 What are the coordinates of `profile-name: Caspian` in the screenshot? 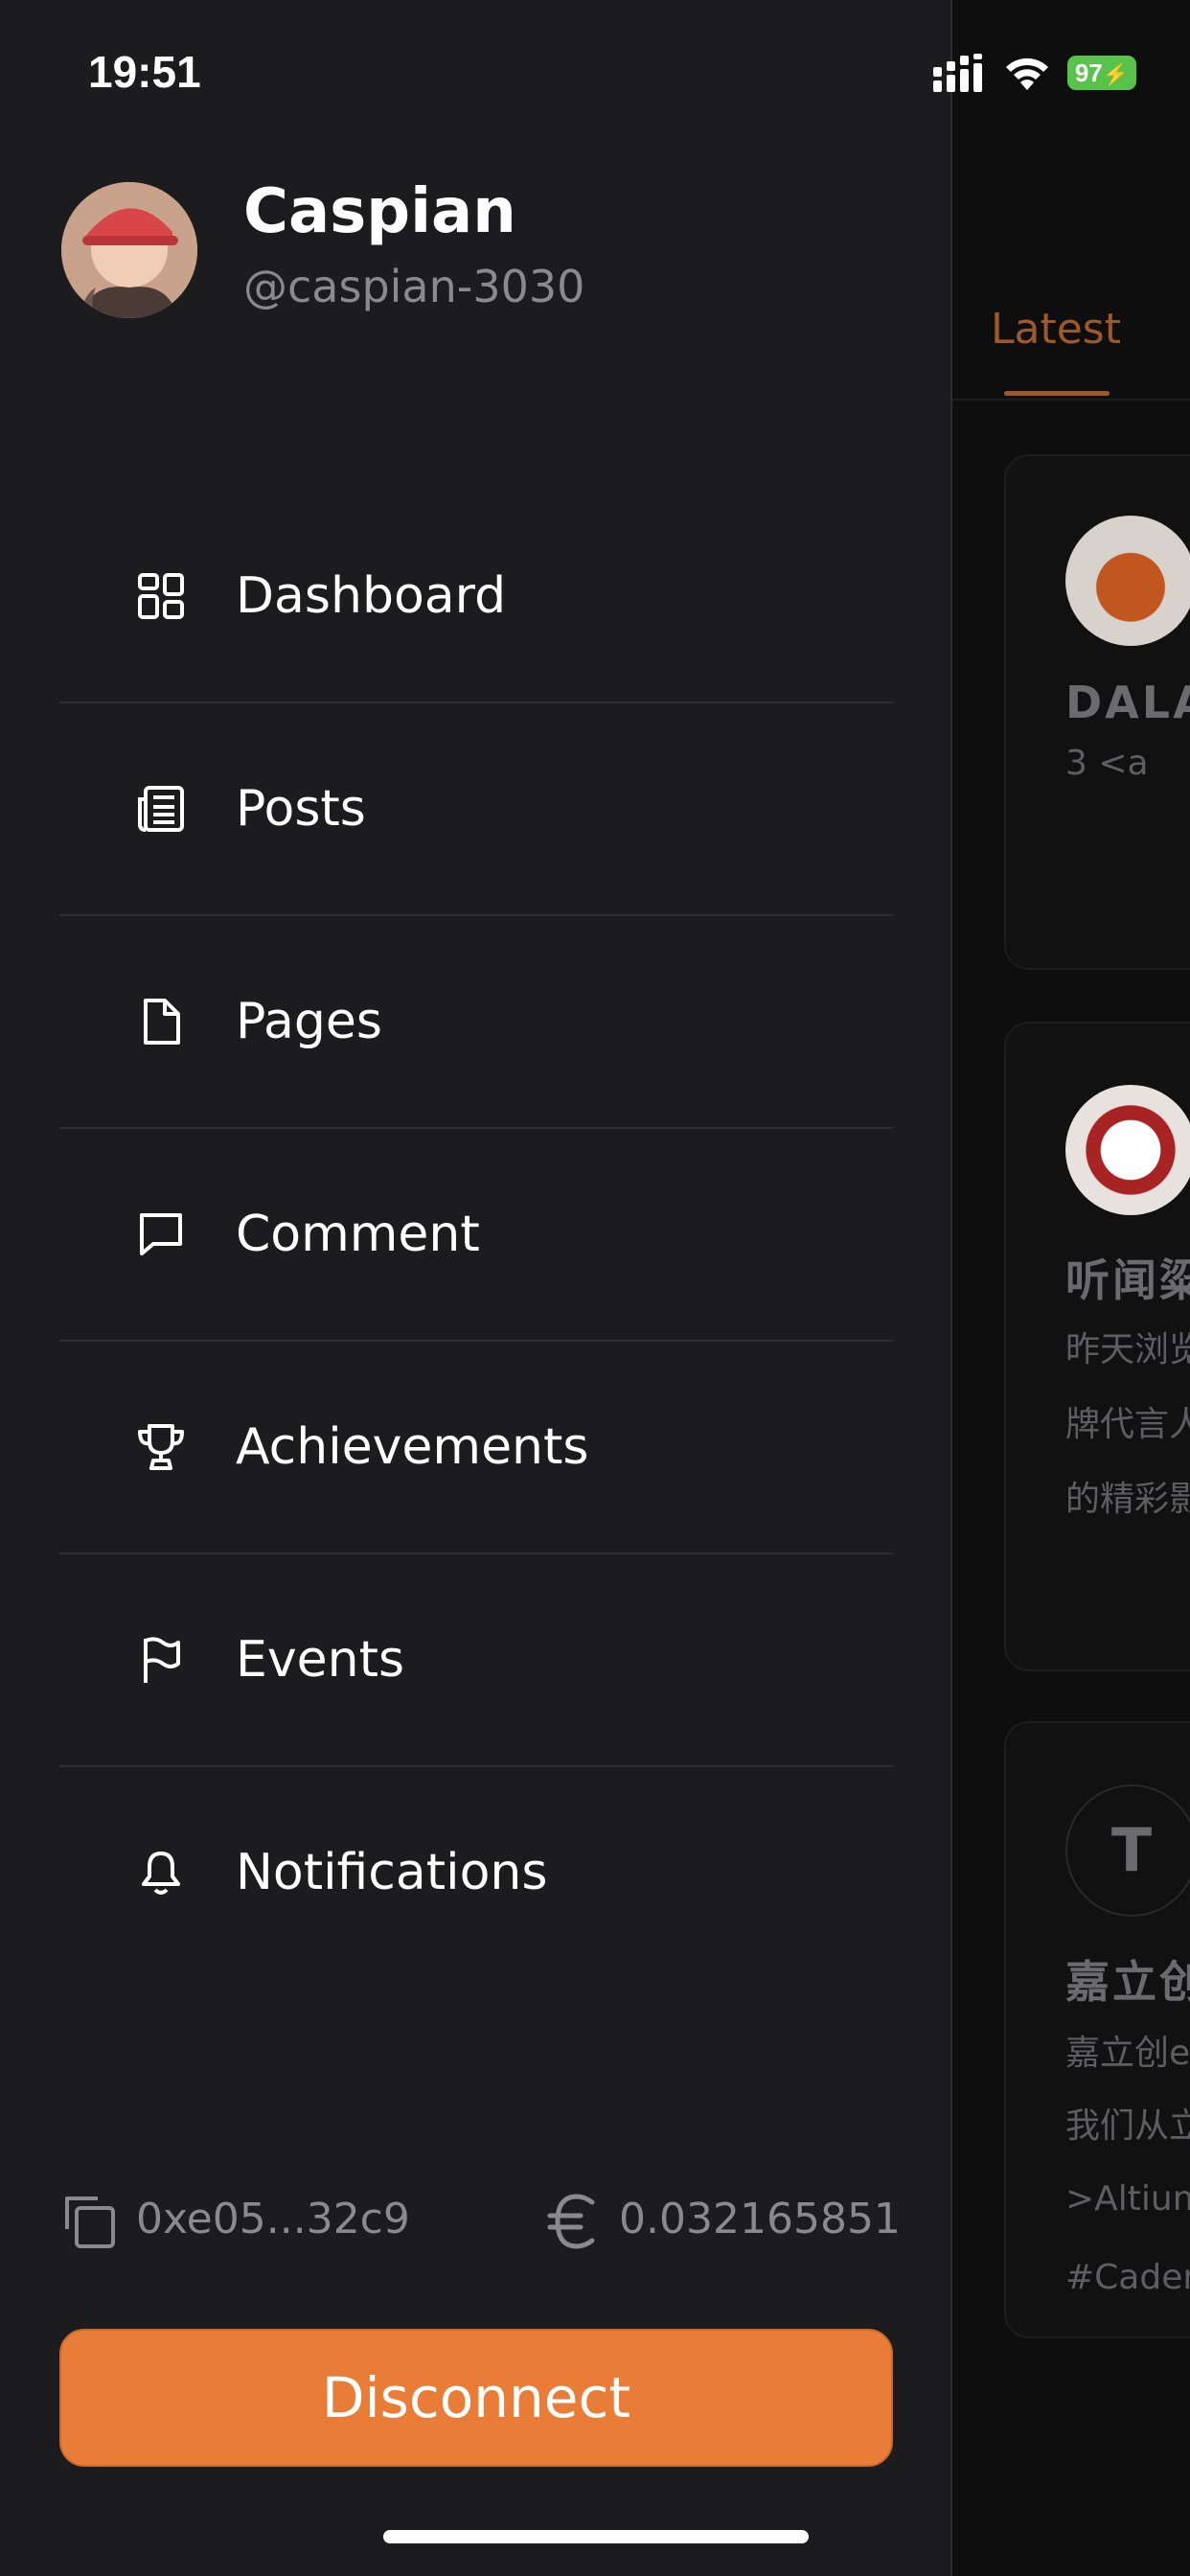 It's located at (380, 211).